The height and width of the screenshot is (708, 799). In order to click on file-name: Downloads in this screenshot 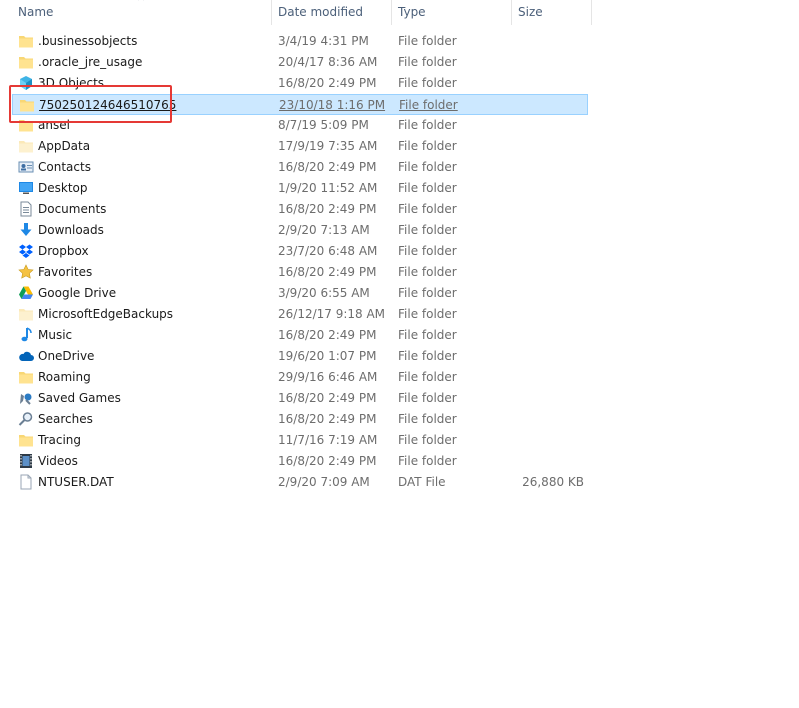, I will do `click(71, 230)`.